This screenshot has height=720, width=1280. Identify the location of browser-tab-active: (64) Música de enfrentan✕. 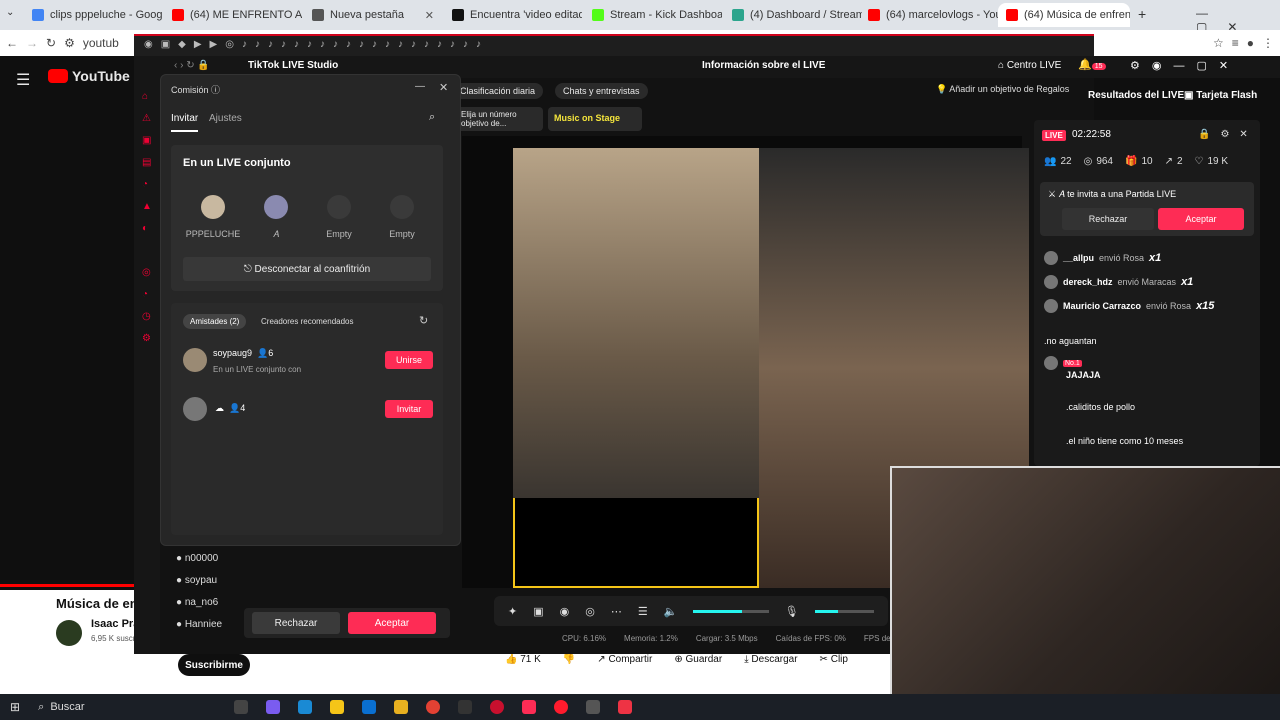
(1064, 15).